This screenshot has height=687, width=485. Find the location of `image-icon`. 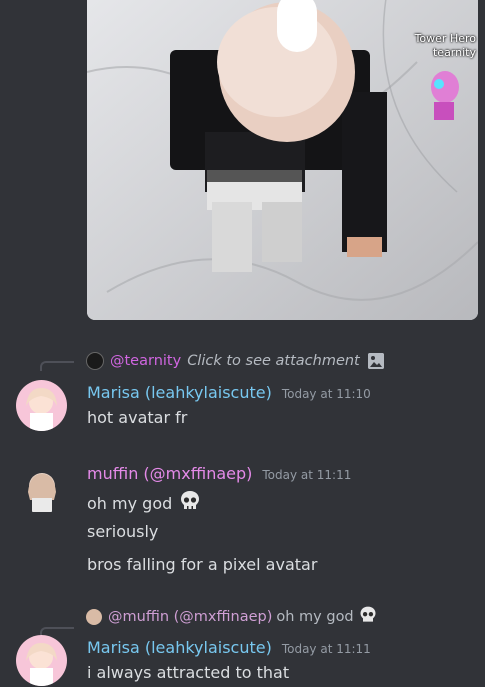

image-icon is located at coordinates (375, 361).